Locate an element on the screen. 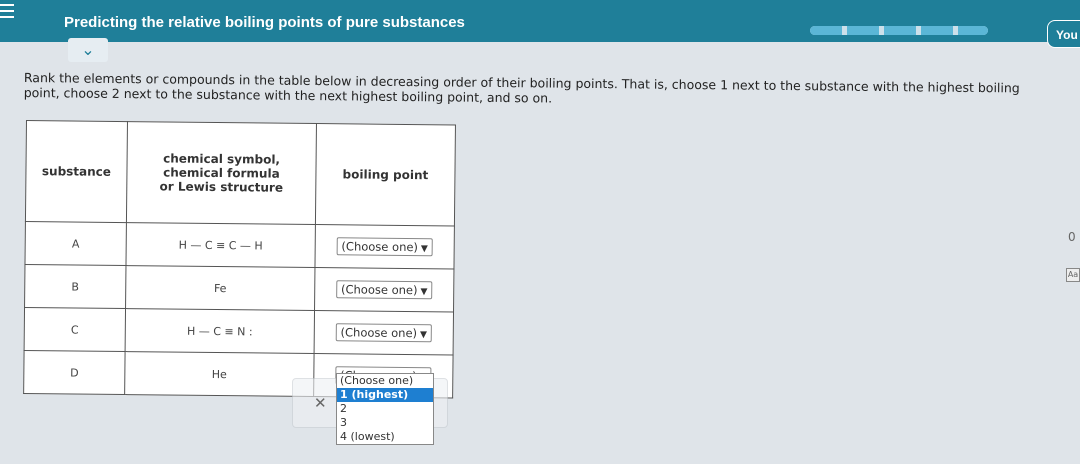 The image size is (1080, 464). substance-label: C is located at coordinates (75, 329).